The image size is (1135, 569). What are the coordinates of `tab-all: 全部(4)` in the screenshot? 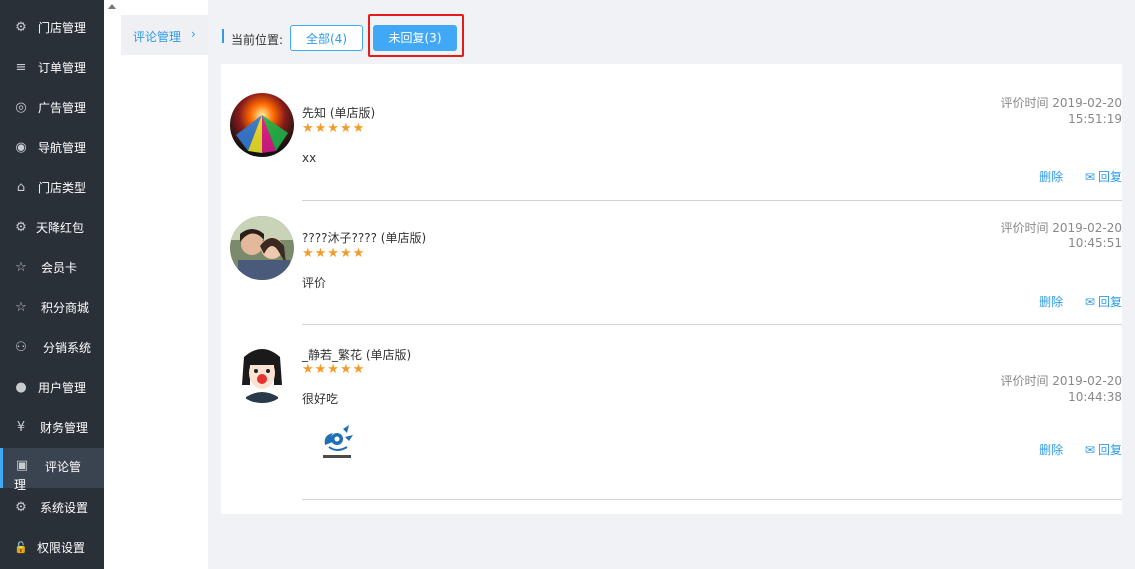 It's located at (326, 38).